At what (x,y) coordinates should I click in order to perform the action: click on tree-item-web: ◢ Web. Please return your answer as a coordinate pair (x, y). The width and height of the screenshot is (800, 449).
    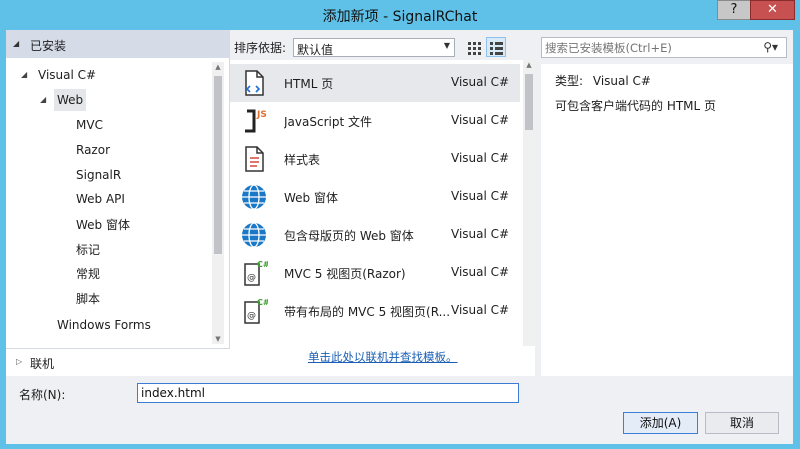
    Looking at the image, I should click on (63, 100).